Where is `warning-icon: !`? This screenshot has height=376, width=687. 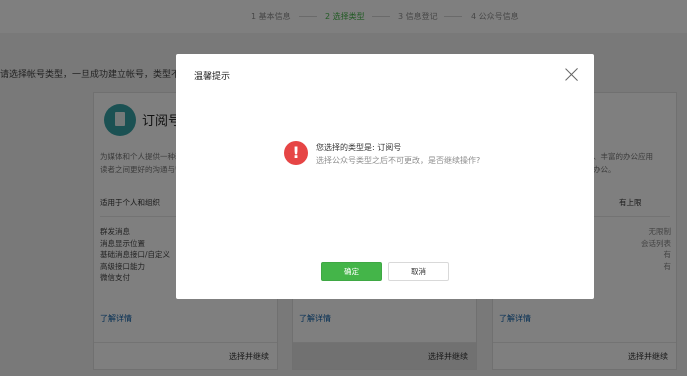 warning-icon: ! is located at coordinates (296, 153).